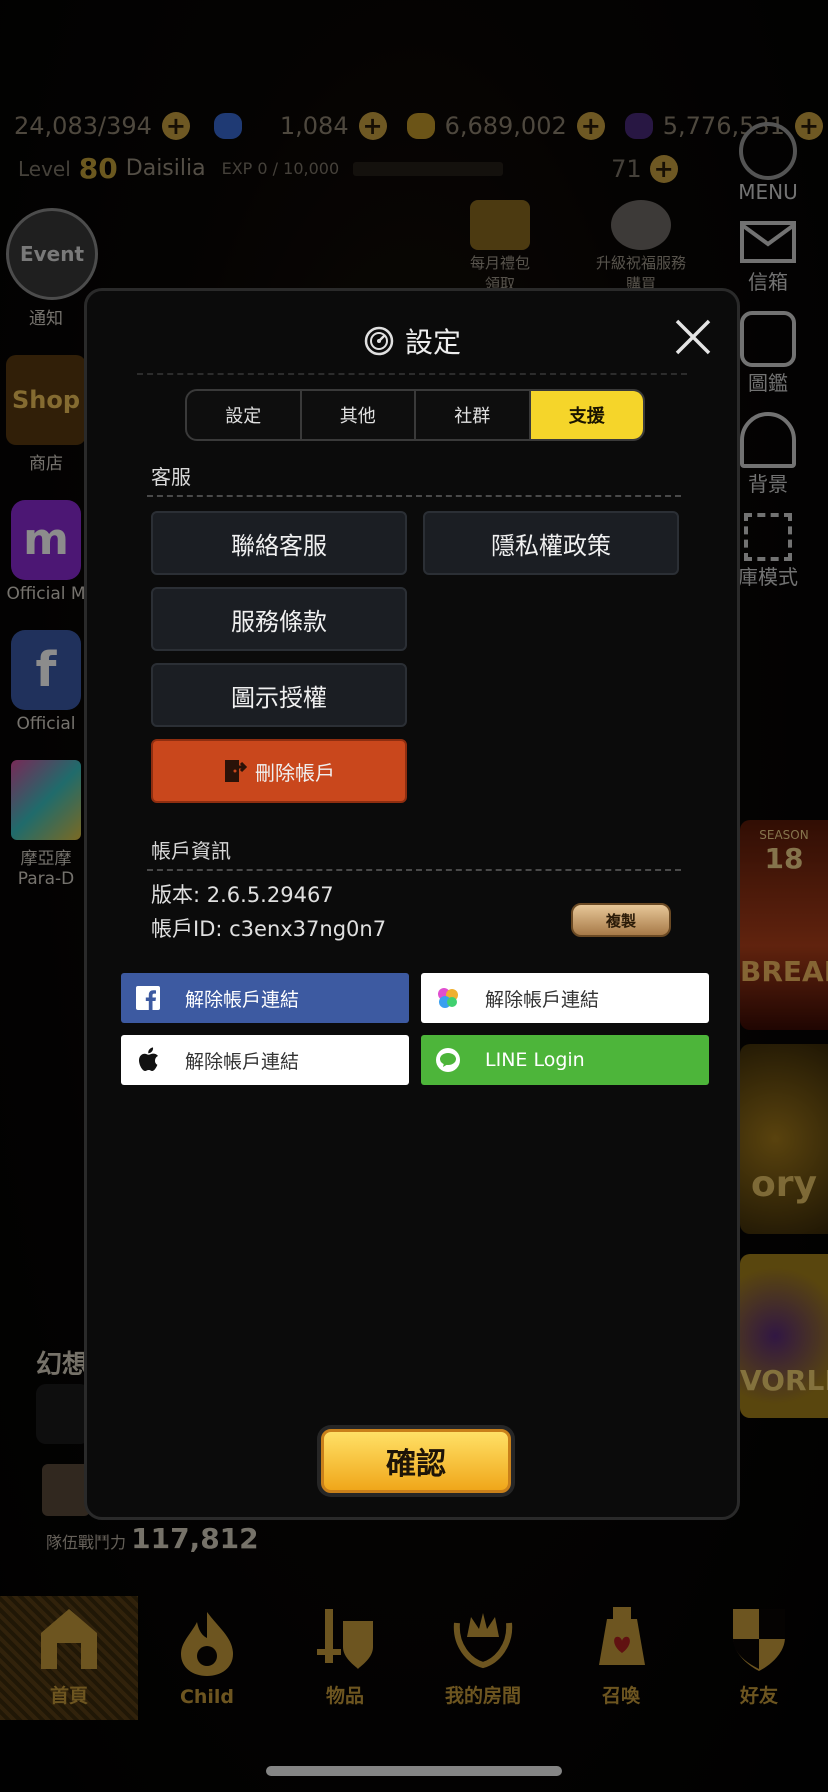 This screenshot has height=1792, width=828. I want to click on terms-of-service-button: 服務條款, so click(279, 619).